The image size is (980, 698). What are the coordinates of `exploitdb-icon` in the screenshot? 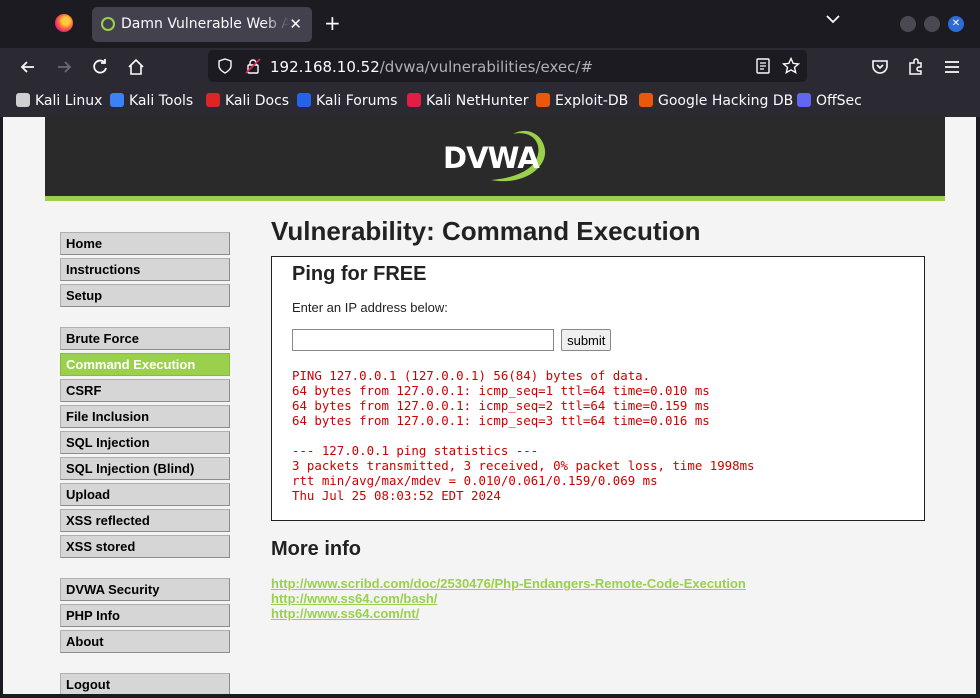 It's located at (543, 100).